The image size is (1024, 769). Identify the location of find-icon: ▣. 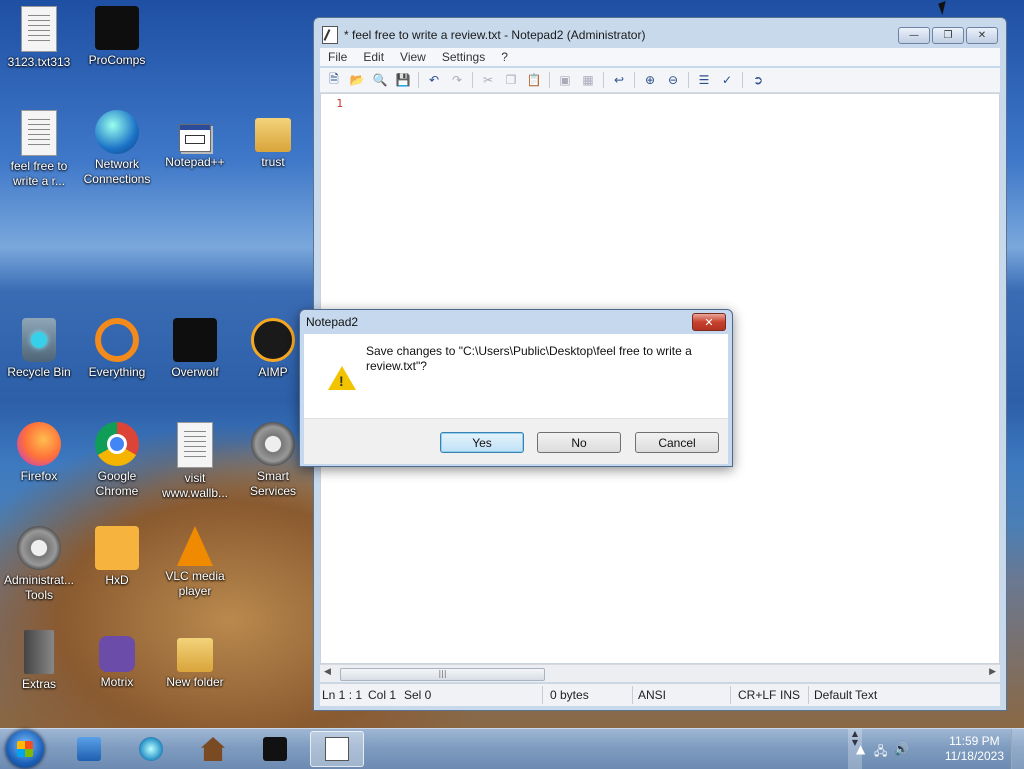
(565, 80).